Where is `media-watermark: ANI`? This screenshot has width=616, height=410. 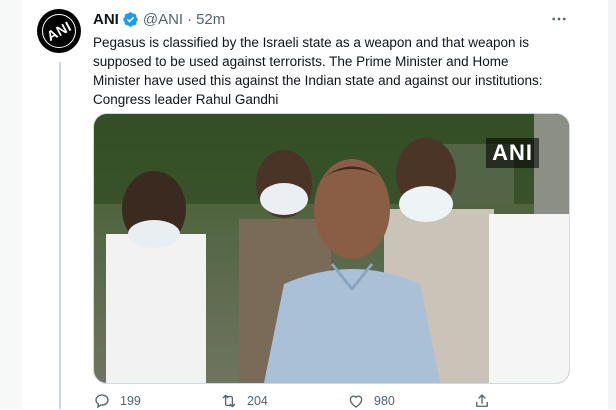
media-watermark: ANI is located at coordinates (512, 153).